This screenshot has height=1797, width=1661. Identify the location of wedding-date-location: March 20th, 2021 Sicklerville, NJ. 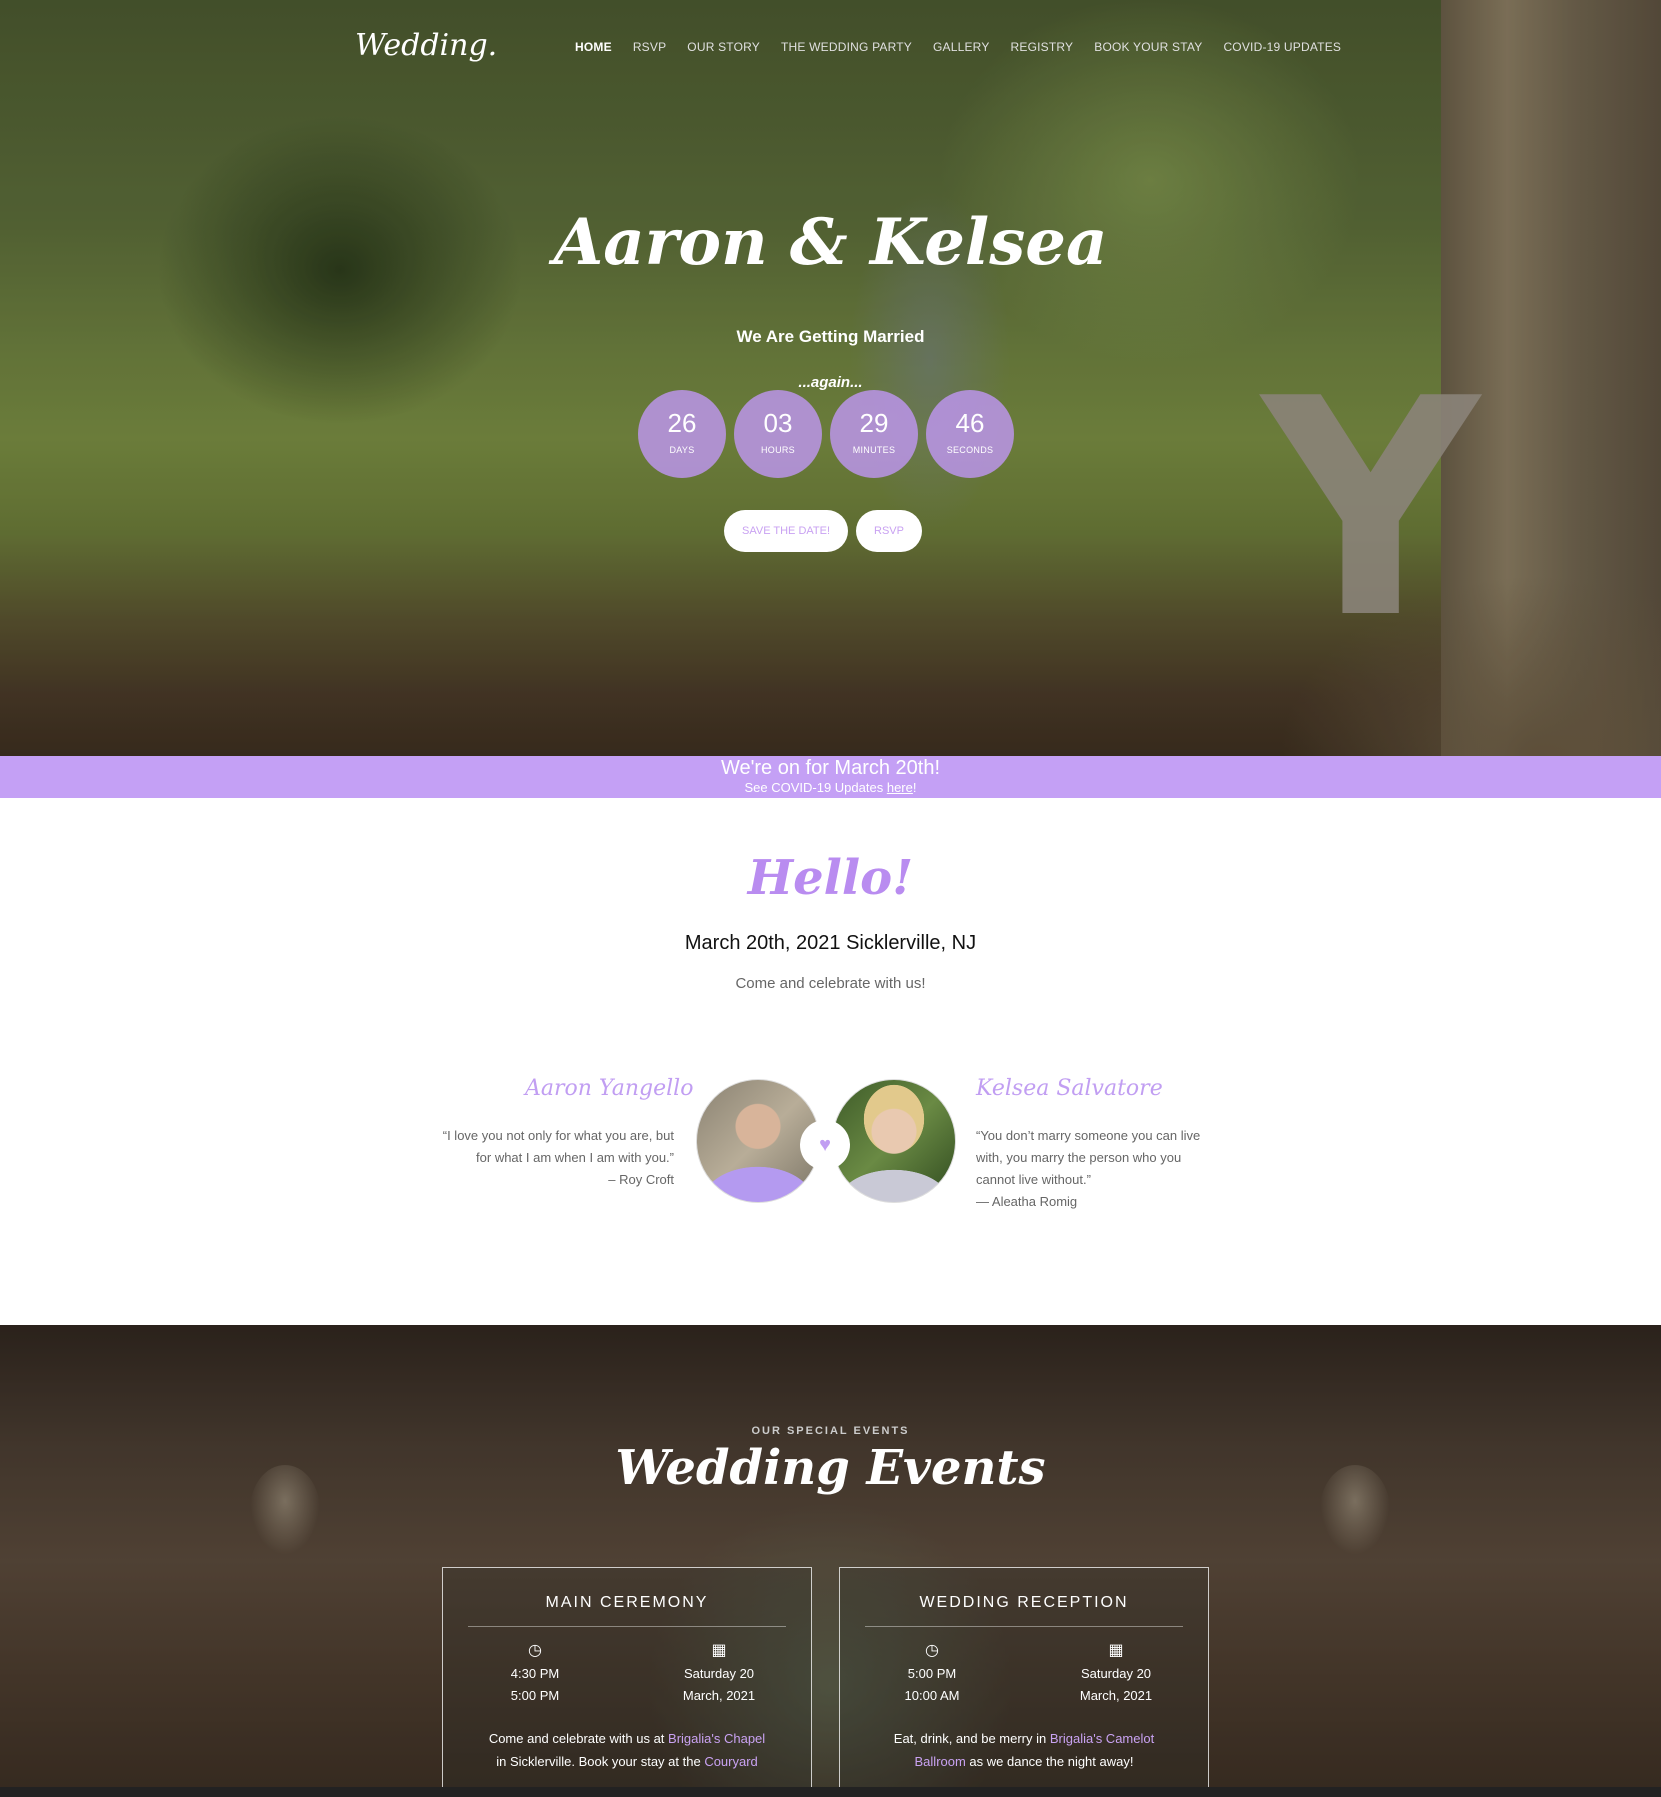
(830, 943).